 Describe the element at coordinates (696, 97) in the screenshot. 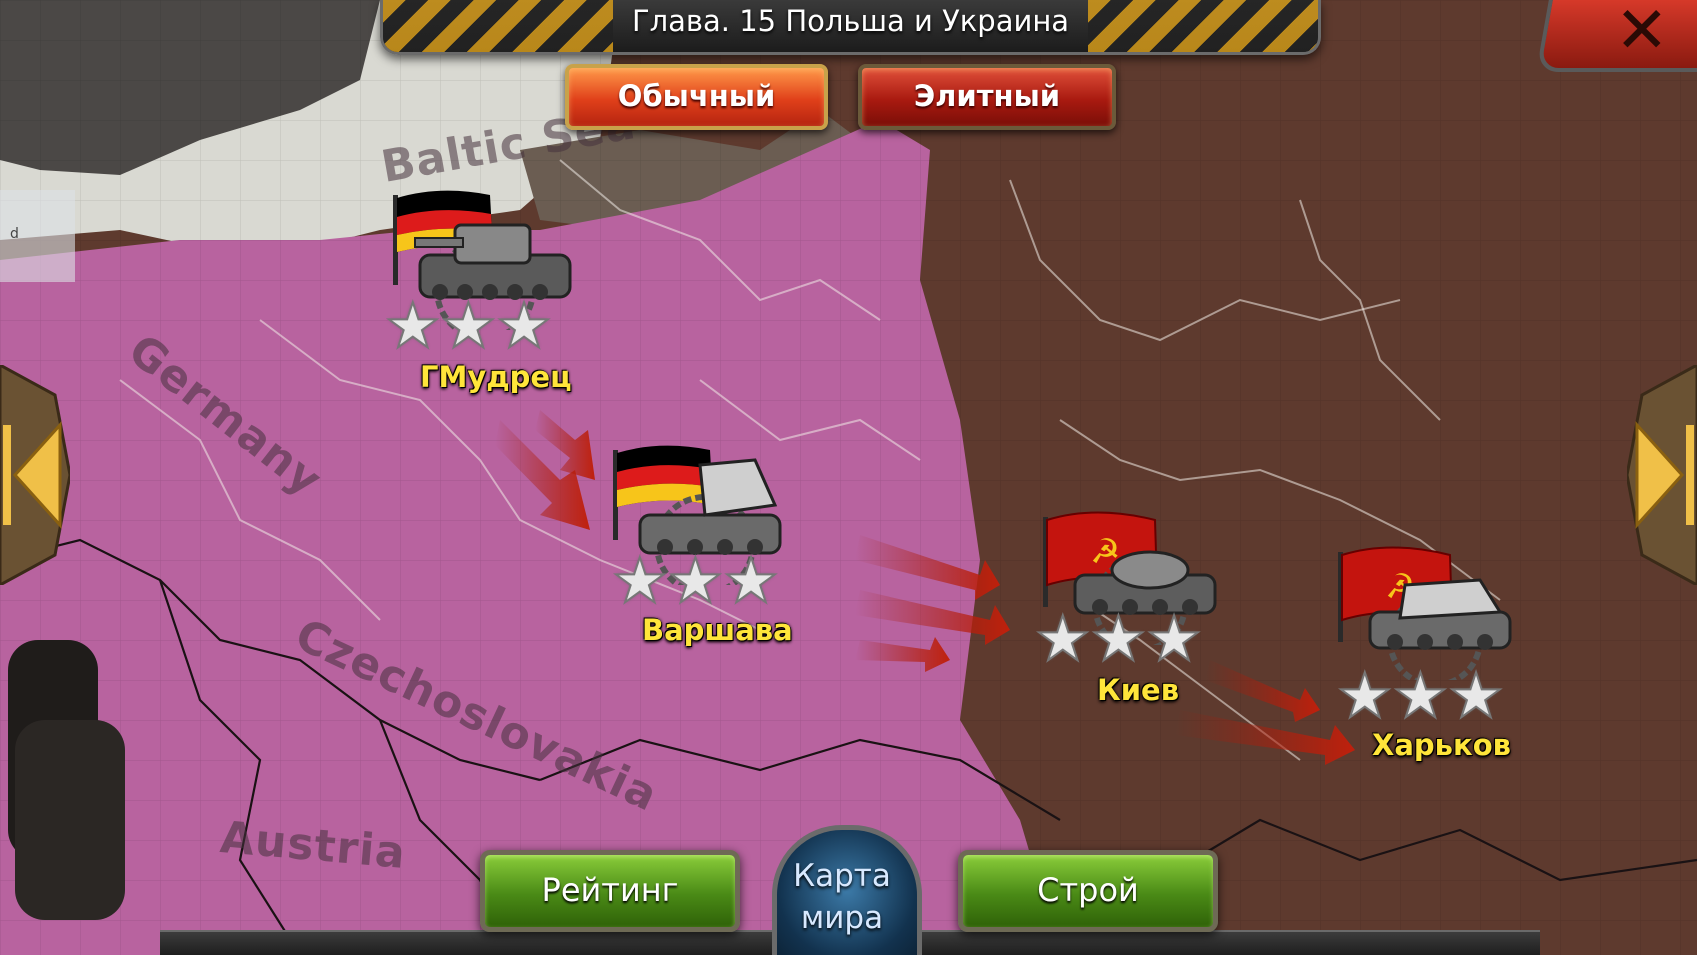

I see `normal-mode-button: Обычный` at that location.